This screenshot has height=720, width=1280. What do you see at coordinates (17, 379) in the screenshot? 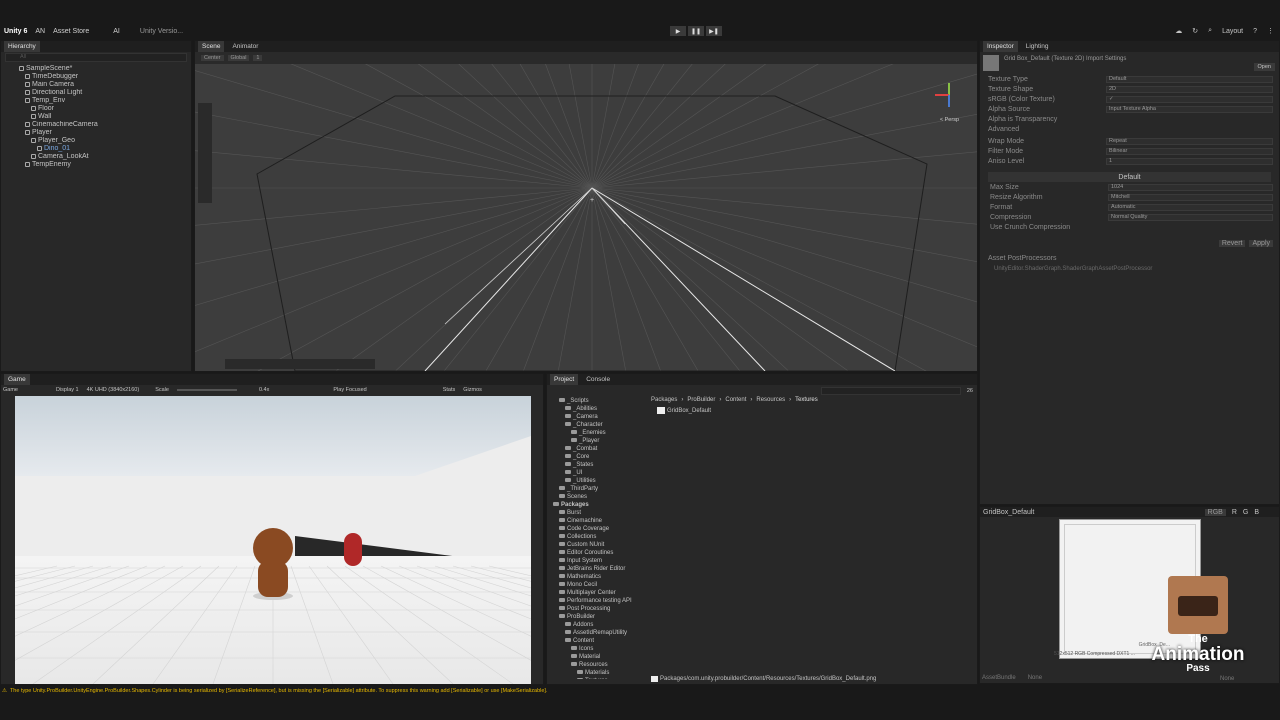
I see `tab-game: Game` at bounding box center [17, 379].